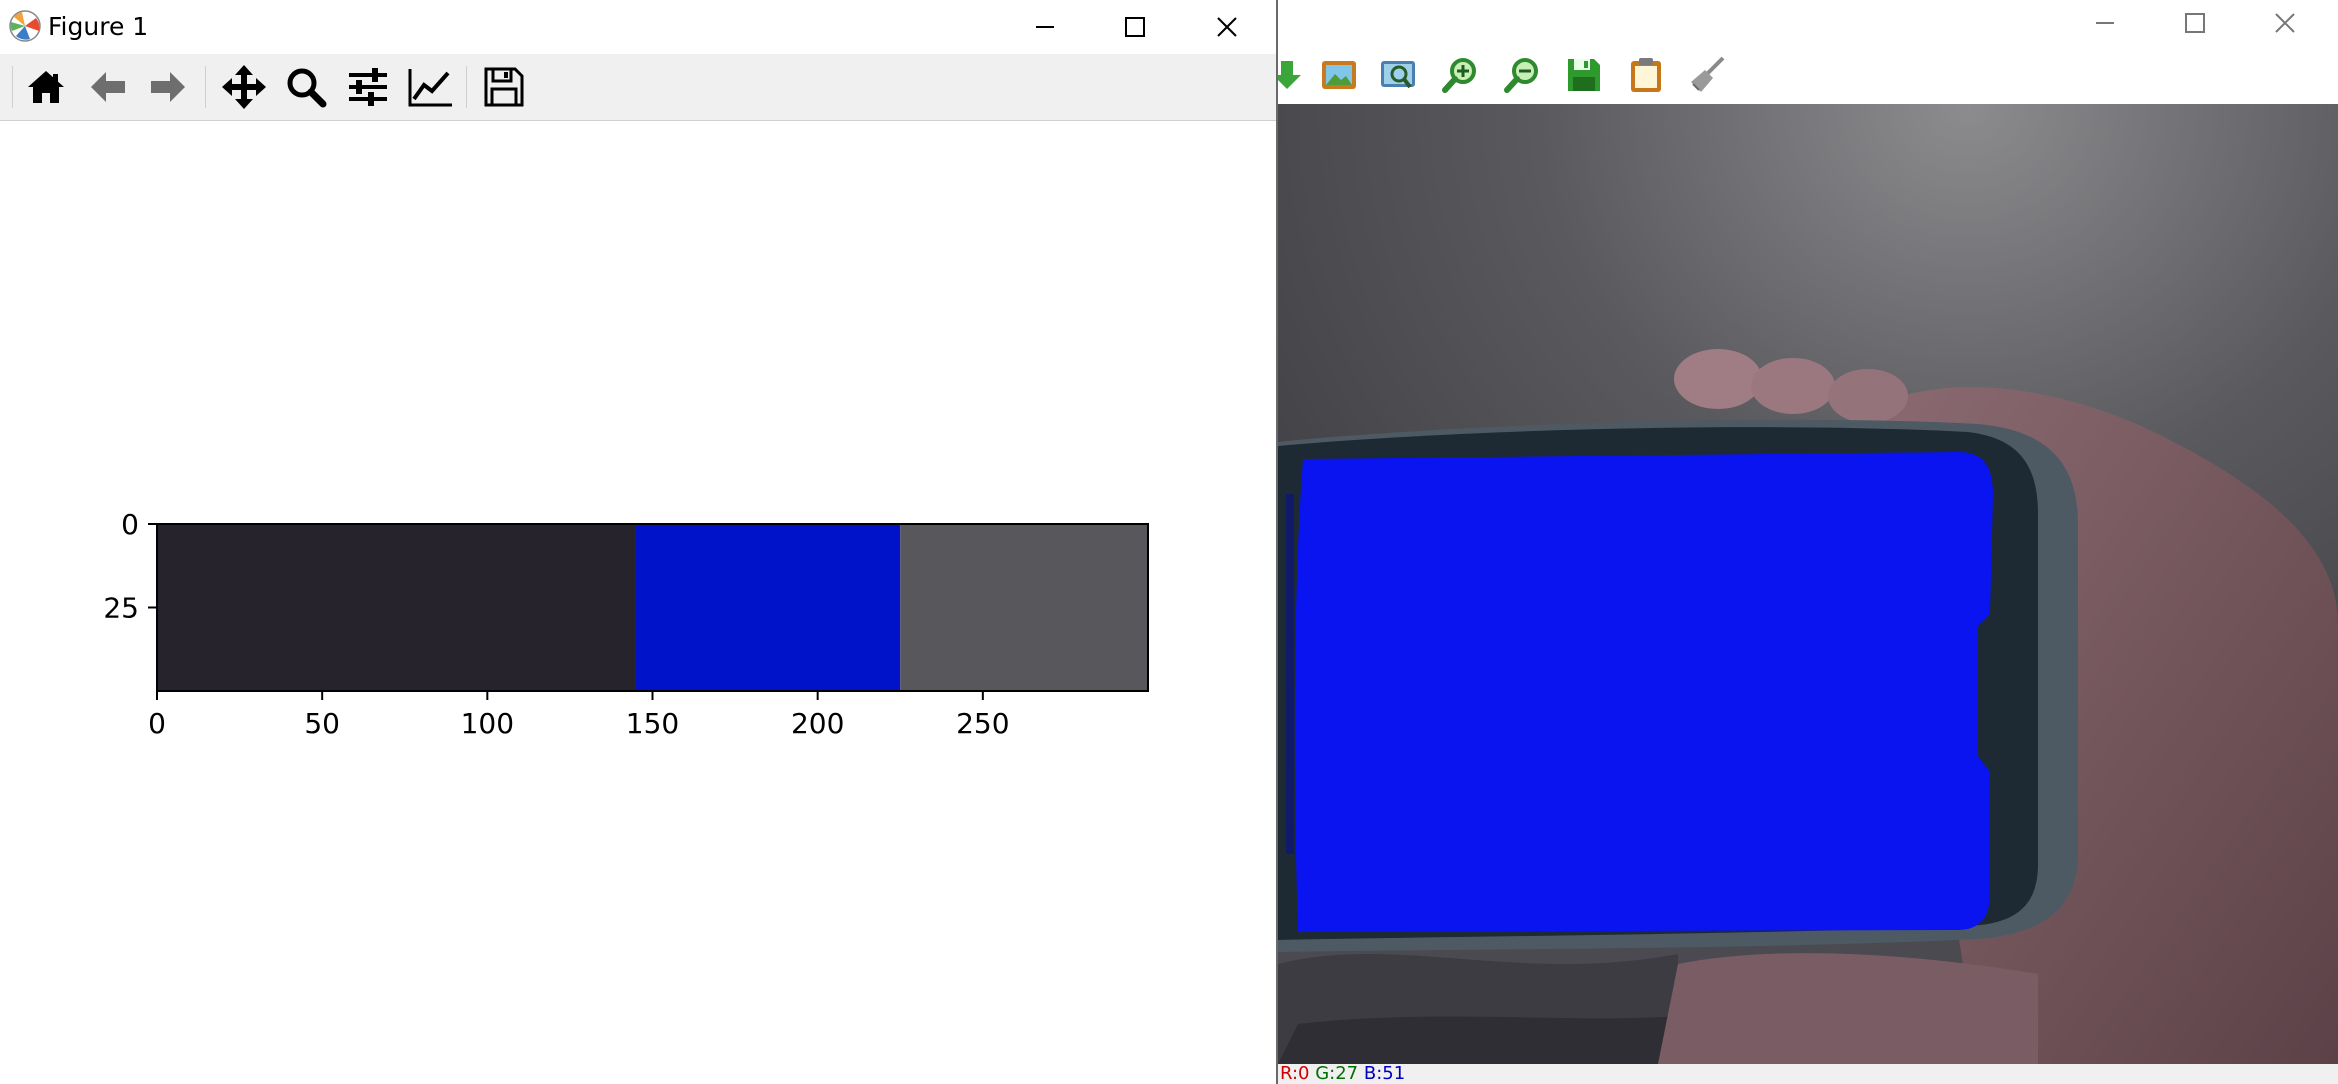 The image size is (2338, 1084). Describe the element at coordinates (638, 27) in the screenshot. I see `title-bar: Figure 1` at that location.